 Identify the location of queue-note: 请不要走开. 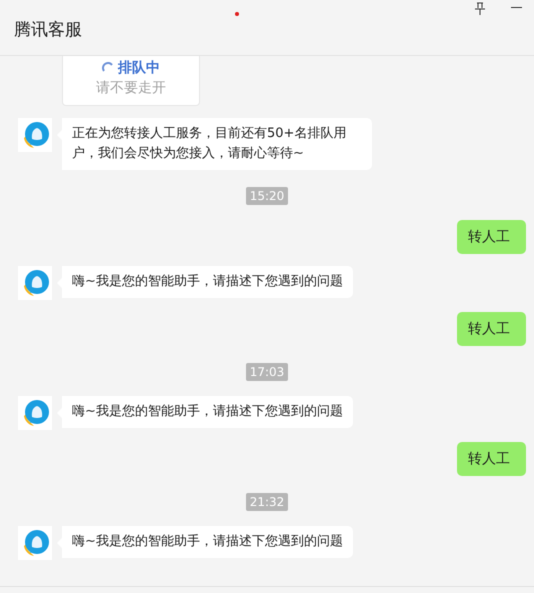
(131, 88).